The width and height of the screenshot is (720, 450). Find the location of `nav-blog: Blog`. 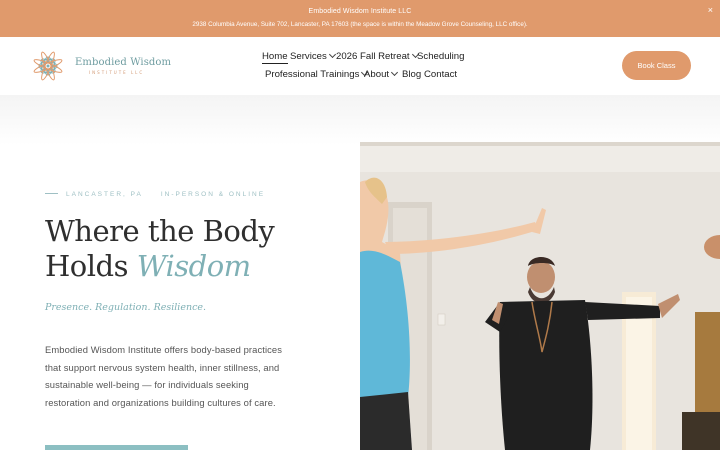

nav-blog: Blog is located at coordinates (411, 74).